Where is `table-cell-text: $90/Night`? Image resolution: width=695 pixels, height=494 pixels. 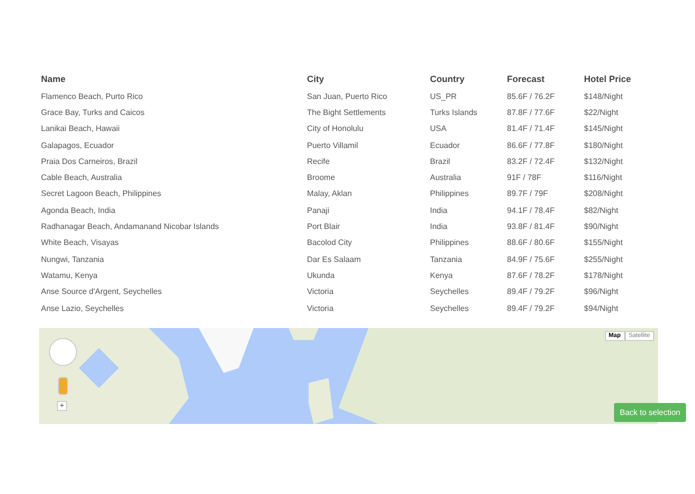
table-cell-text: $90/Night is located at coordinates (601, 227).